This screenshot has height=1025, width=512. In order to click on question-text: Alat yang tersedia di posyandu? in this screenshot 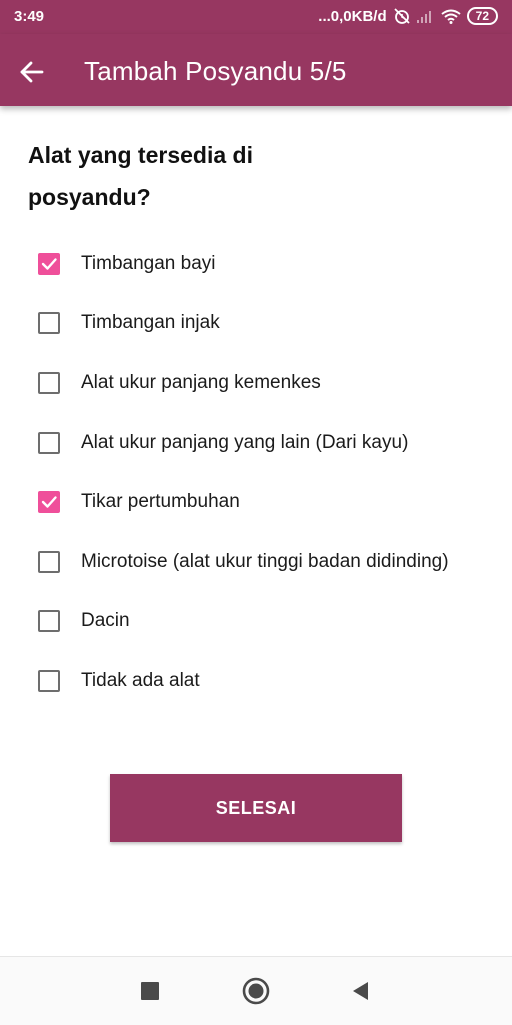, I will do `click(140, 176)`.